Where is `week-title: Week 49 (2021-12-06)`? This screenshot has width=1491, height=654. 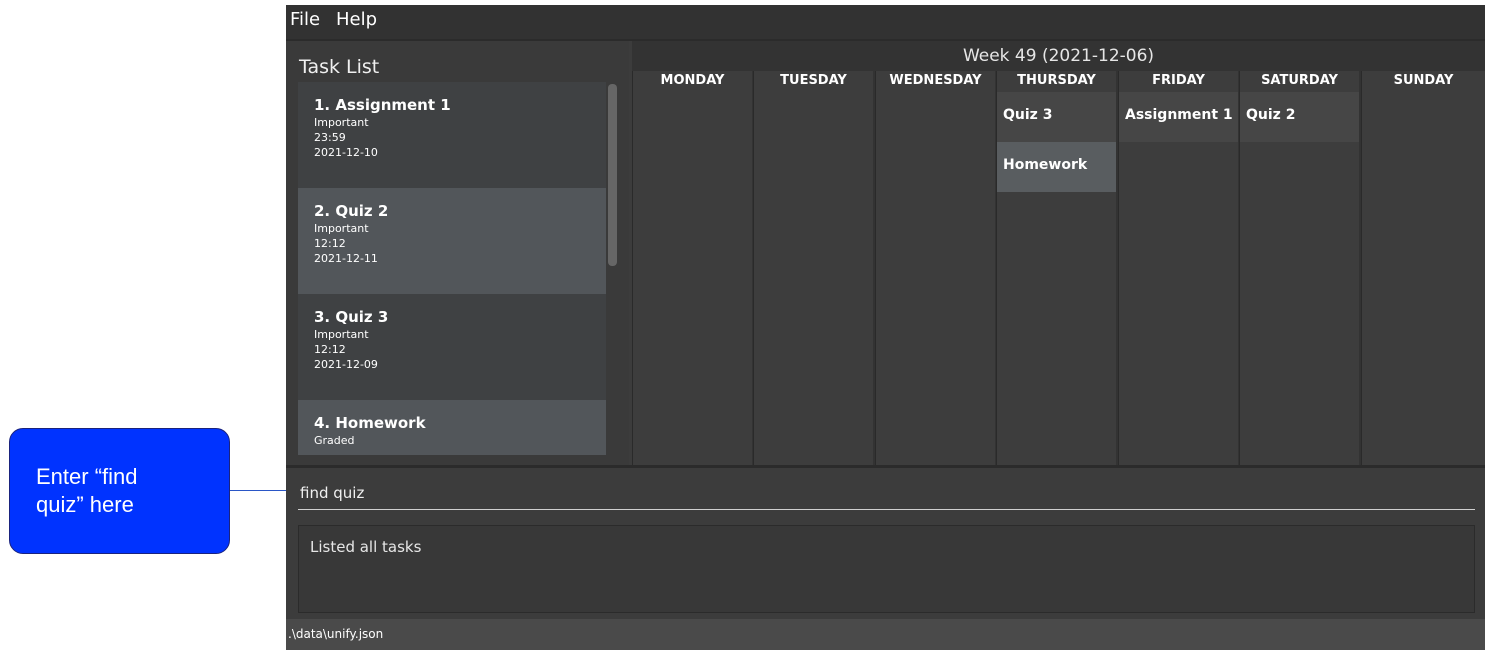
week-title: Week 49 (2021-12-06) is located at coordinates (1058, 56).